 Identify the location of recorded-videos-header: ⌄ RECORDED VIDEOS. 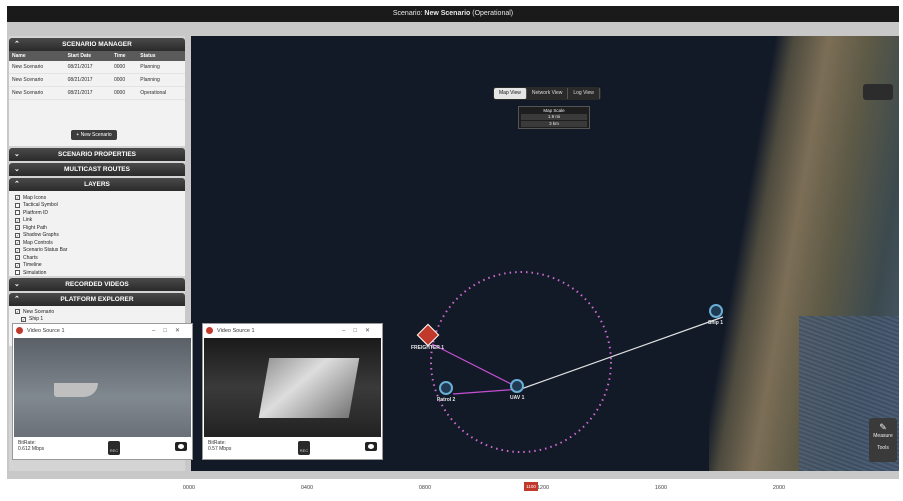
(97, 284).